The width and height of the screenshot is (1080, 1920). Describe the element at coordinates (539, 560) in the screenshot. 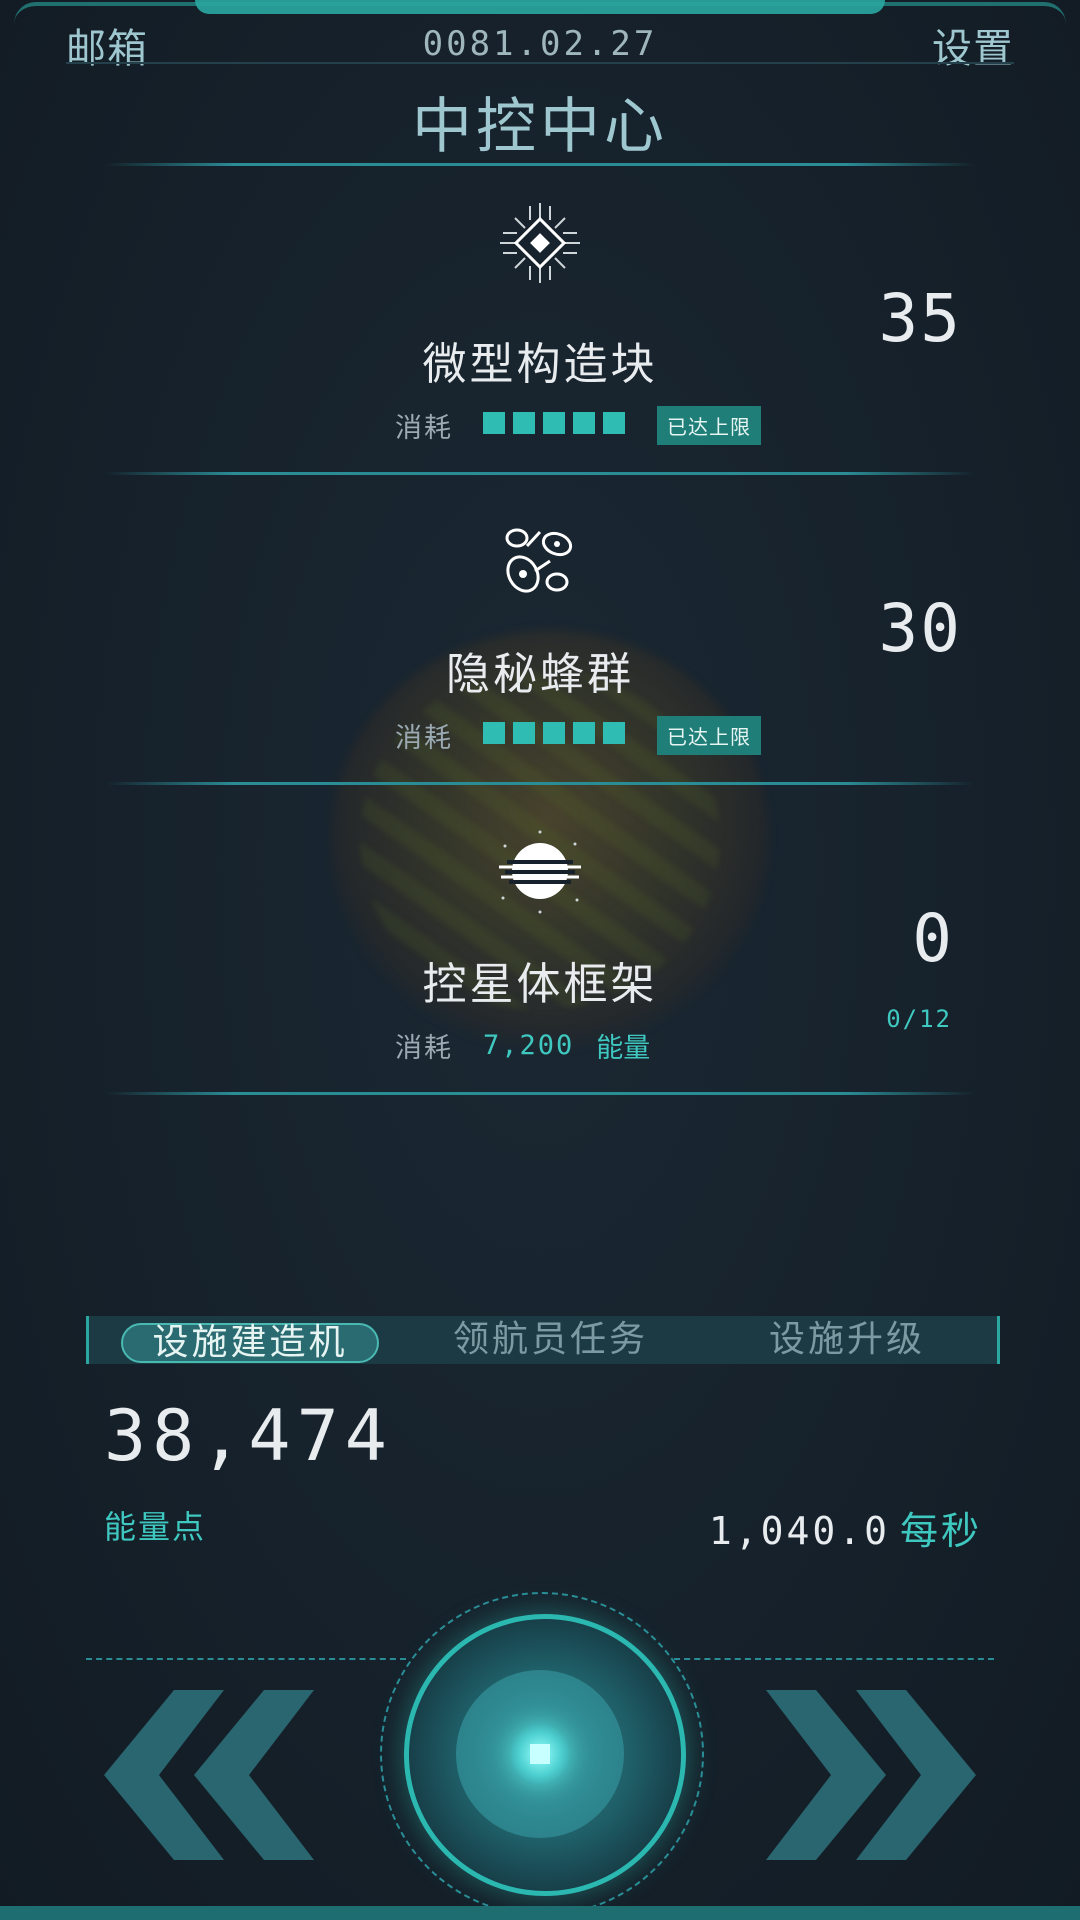

I see `swarm-icon` at that location.